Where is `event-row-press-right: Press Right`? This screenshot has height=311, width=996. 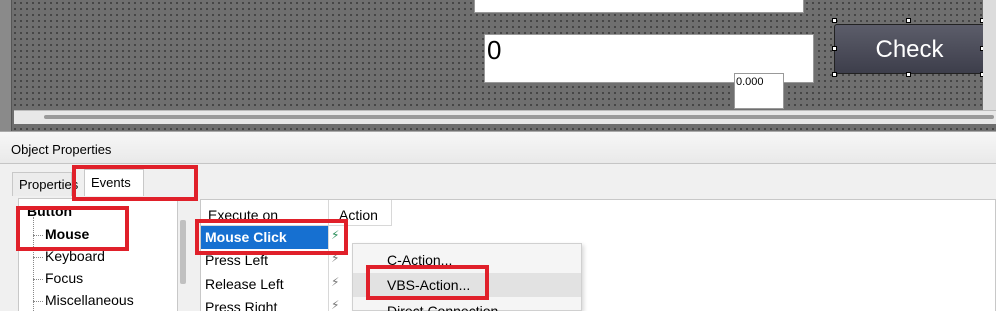 event-row-press-right: Press Right is located at coordinates (264, 303).